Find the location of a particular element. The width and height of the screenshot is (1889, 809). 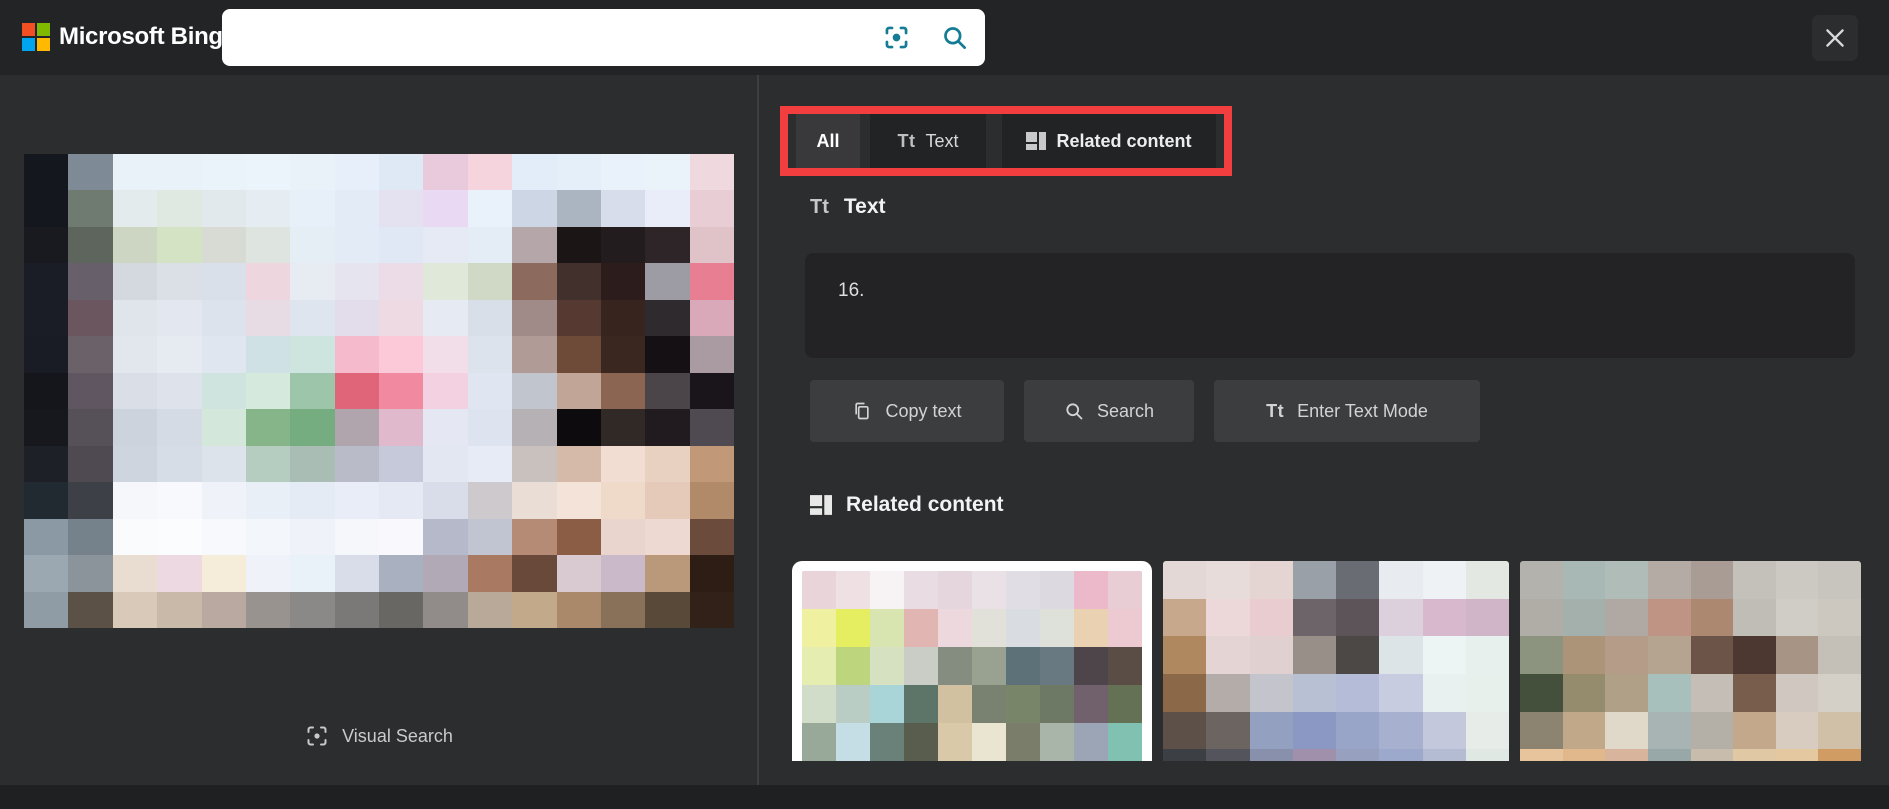

search-bar is located at coordinates (603, 37).